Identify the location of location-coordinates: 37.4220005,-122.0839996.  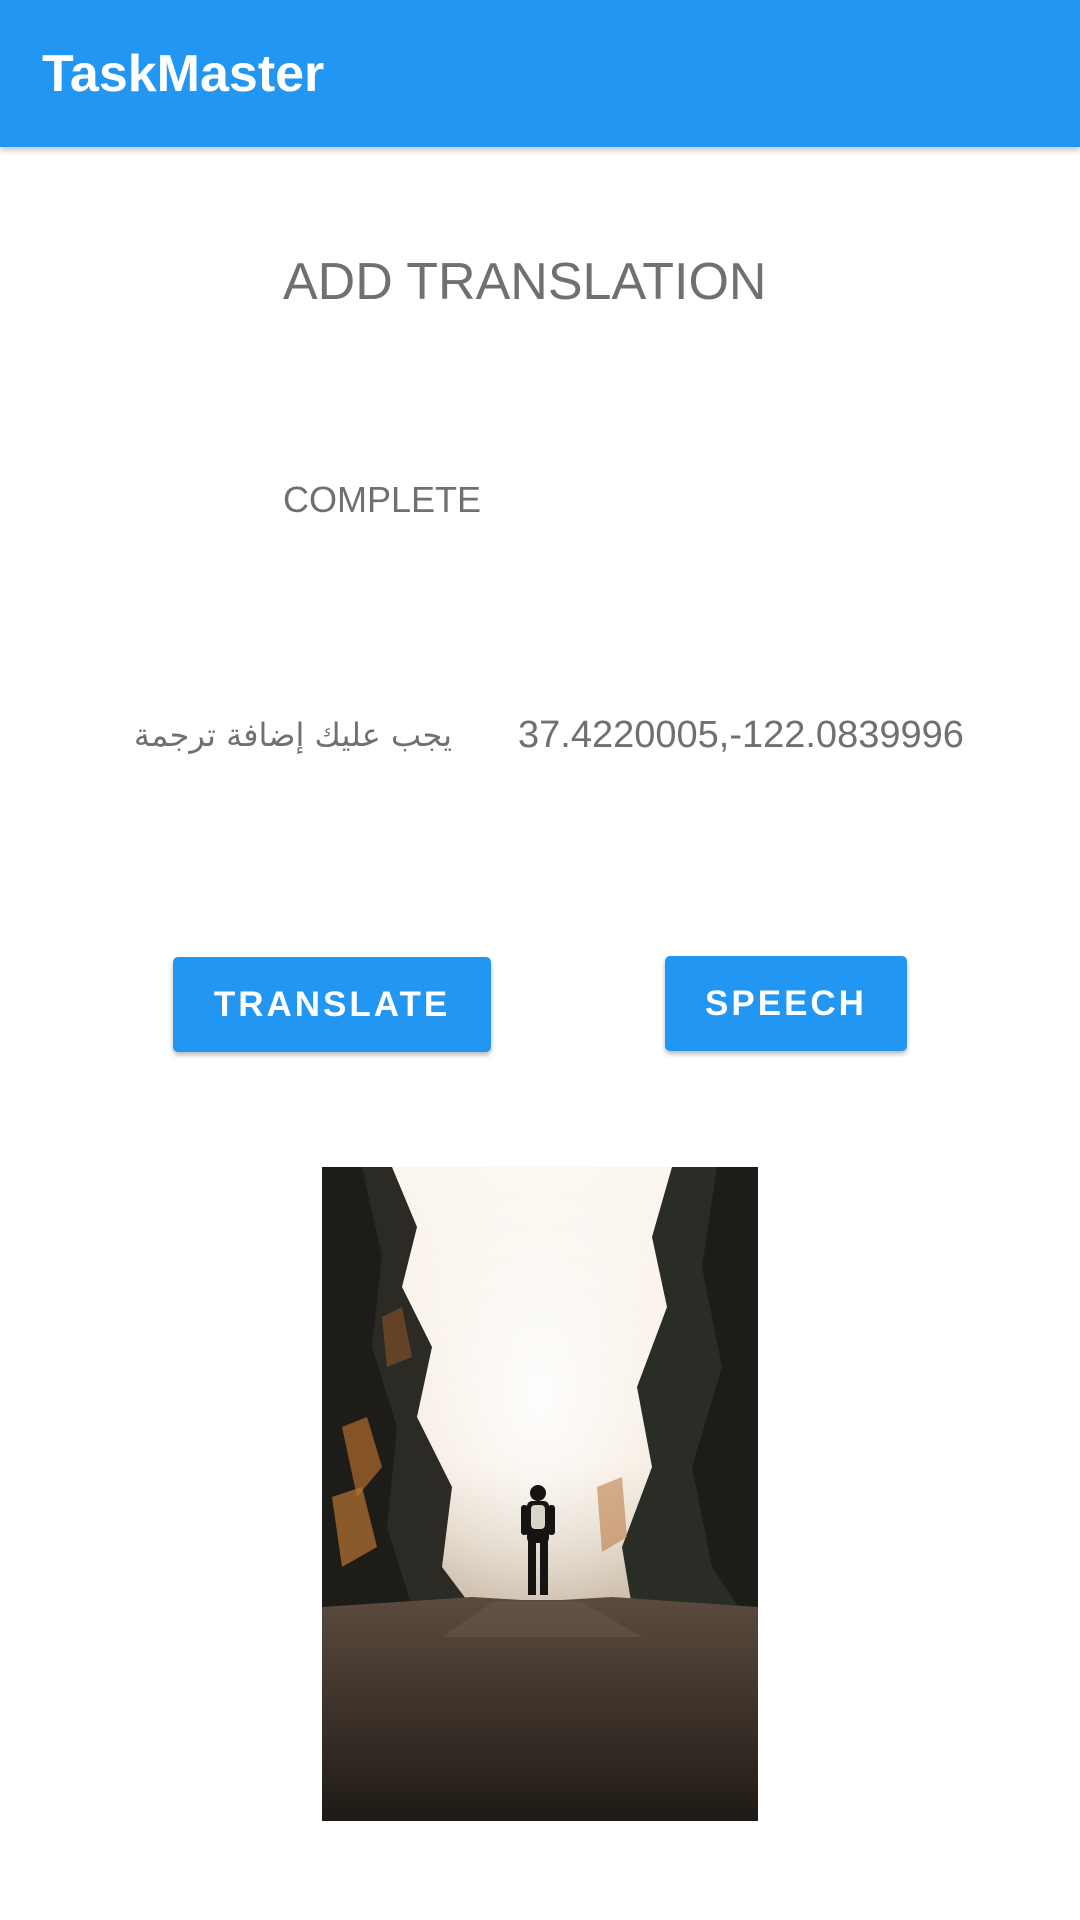
(741, 735).